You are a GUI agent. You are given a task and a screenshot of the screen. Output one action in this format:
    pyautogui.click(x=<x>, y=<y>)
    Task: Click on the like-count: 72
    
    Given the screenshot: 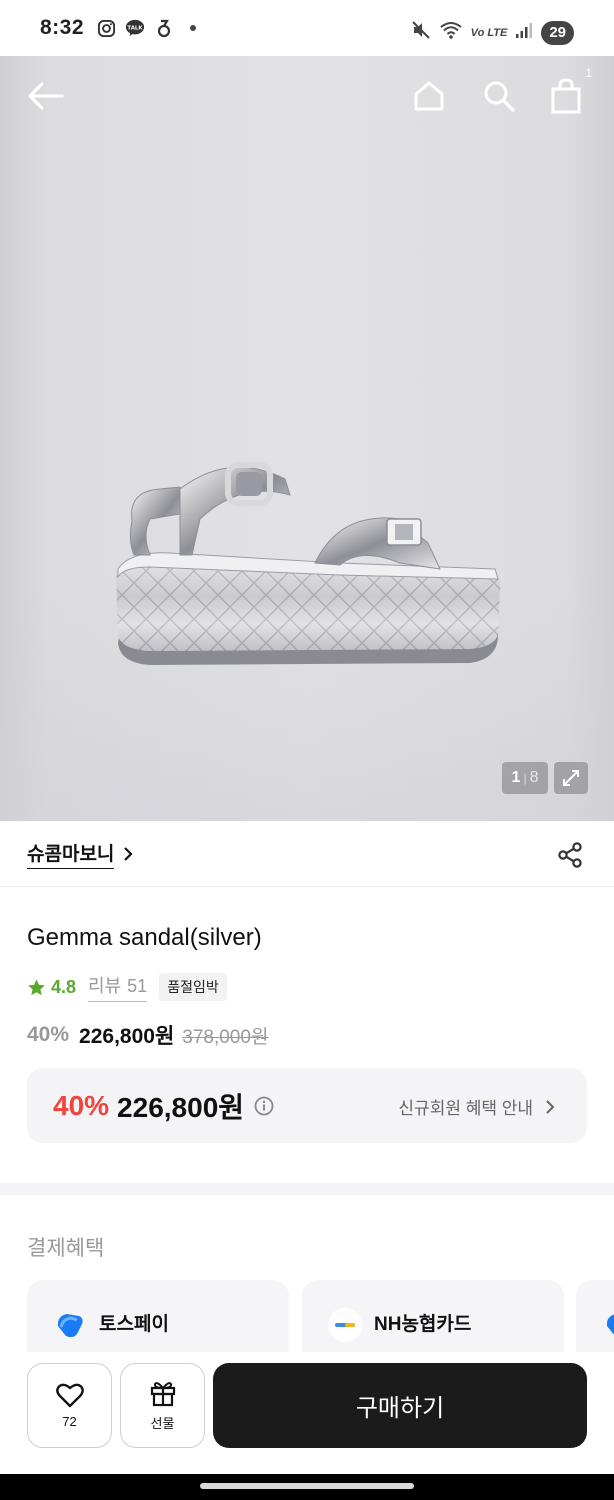 What is the action you would take?
    pyautogui.click(x=69, y=1421)
    